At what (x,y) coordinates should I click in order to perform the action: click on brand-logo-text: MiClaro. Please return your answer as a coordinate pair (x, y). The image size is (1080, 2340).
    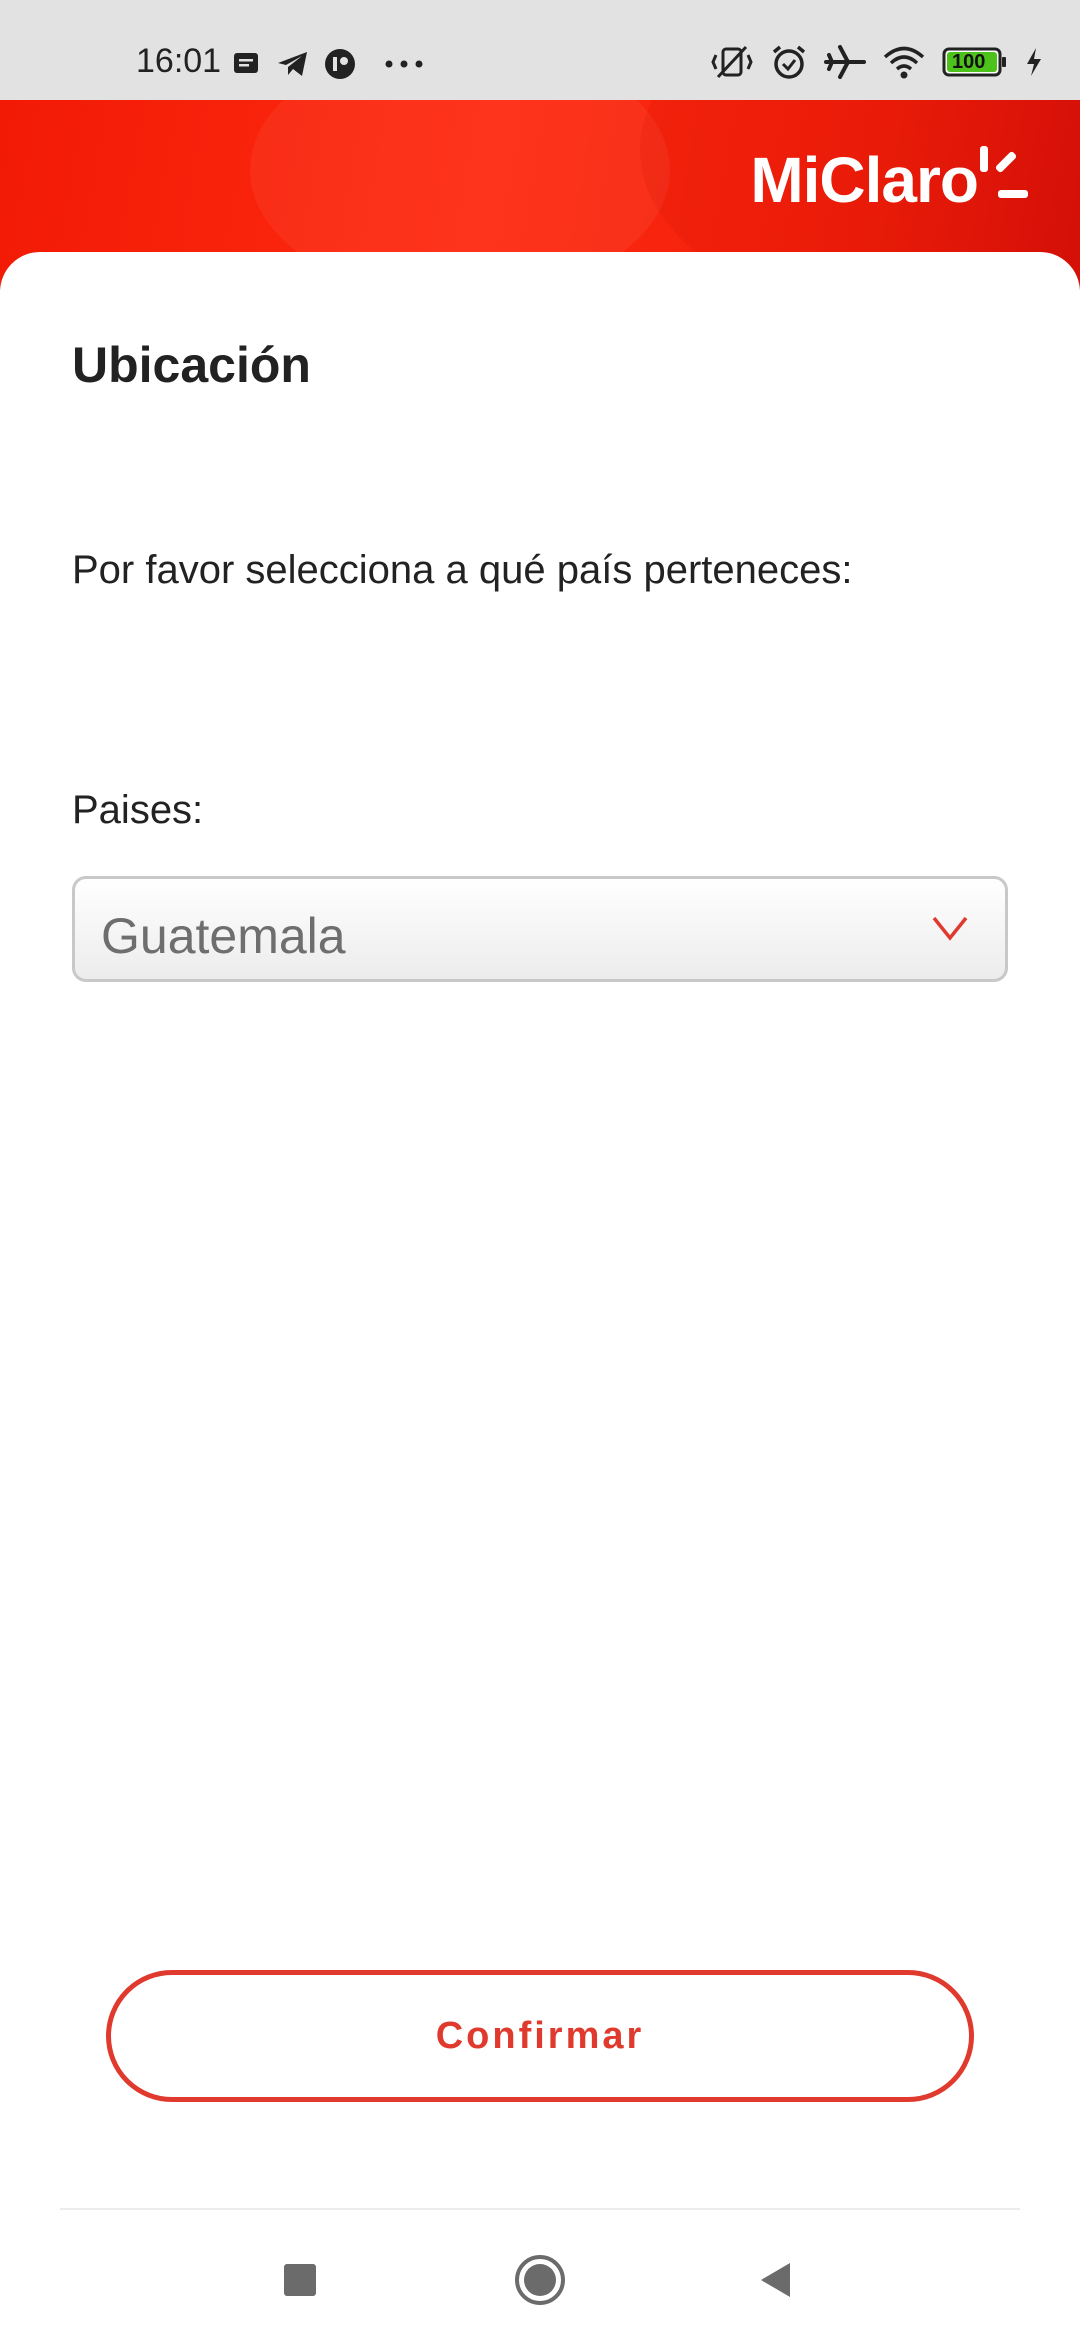
    Looking at the image, I should click on (864, 180).